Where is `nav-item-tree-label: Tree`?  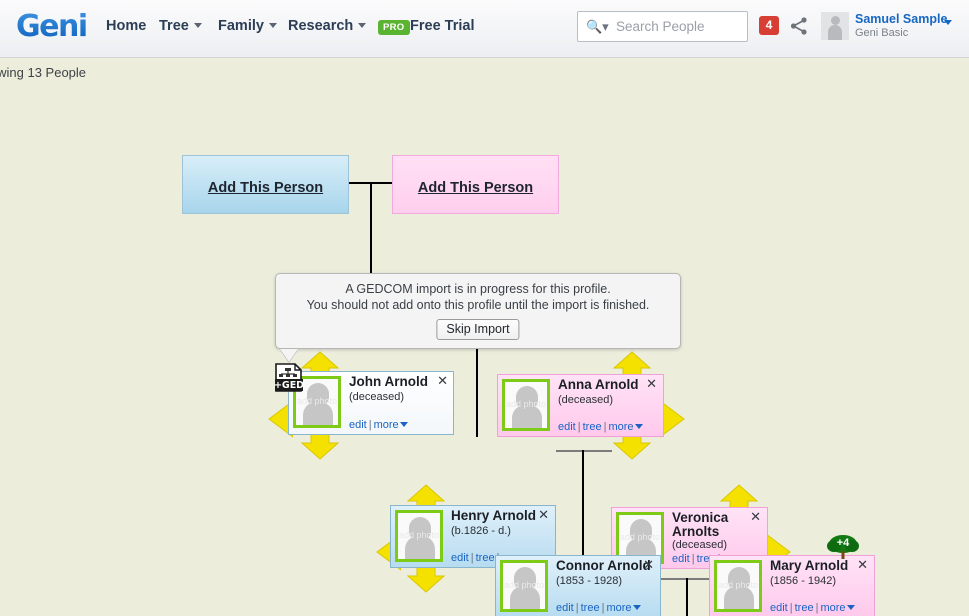 nav-item-tree-label: Tree is located at coordinates (174, 26).